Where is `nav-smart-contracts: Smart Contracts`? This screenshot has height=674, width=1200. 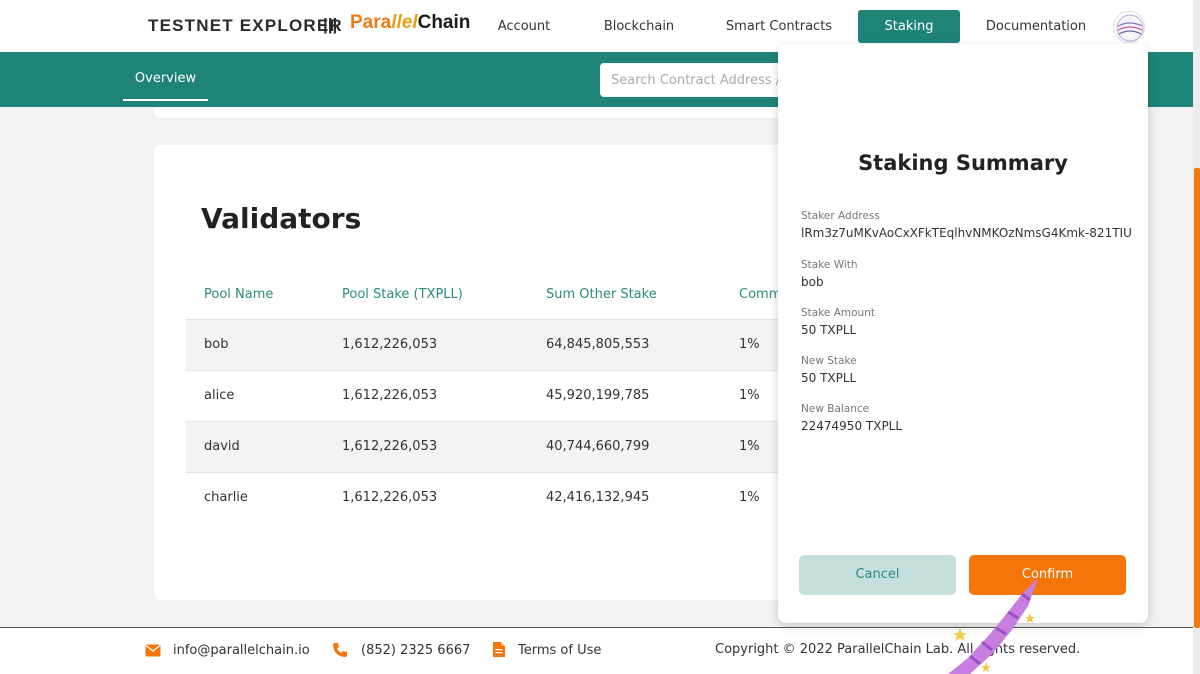 nav-smart-contracts: Smart Contracts is located at coordinates (779, 26).